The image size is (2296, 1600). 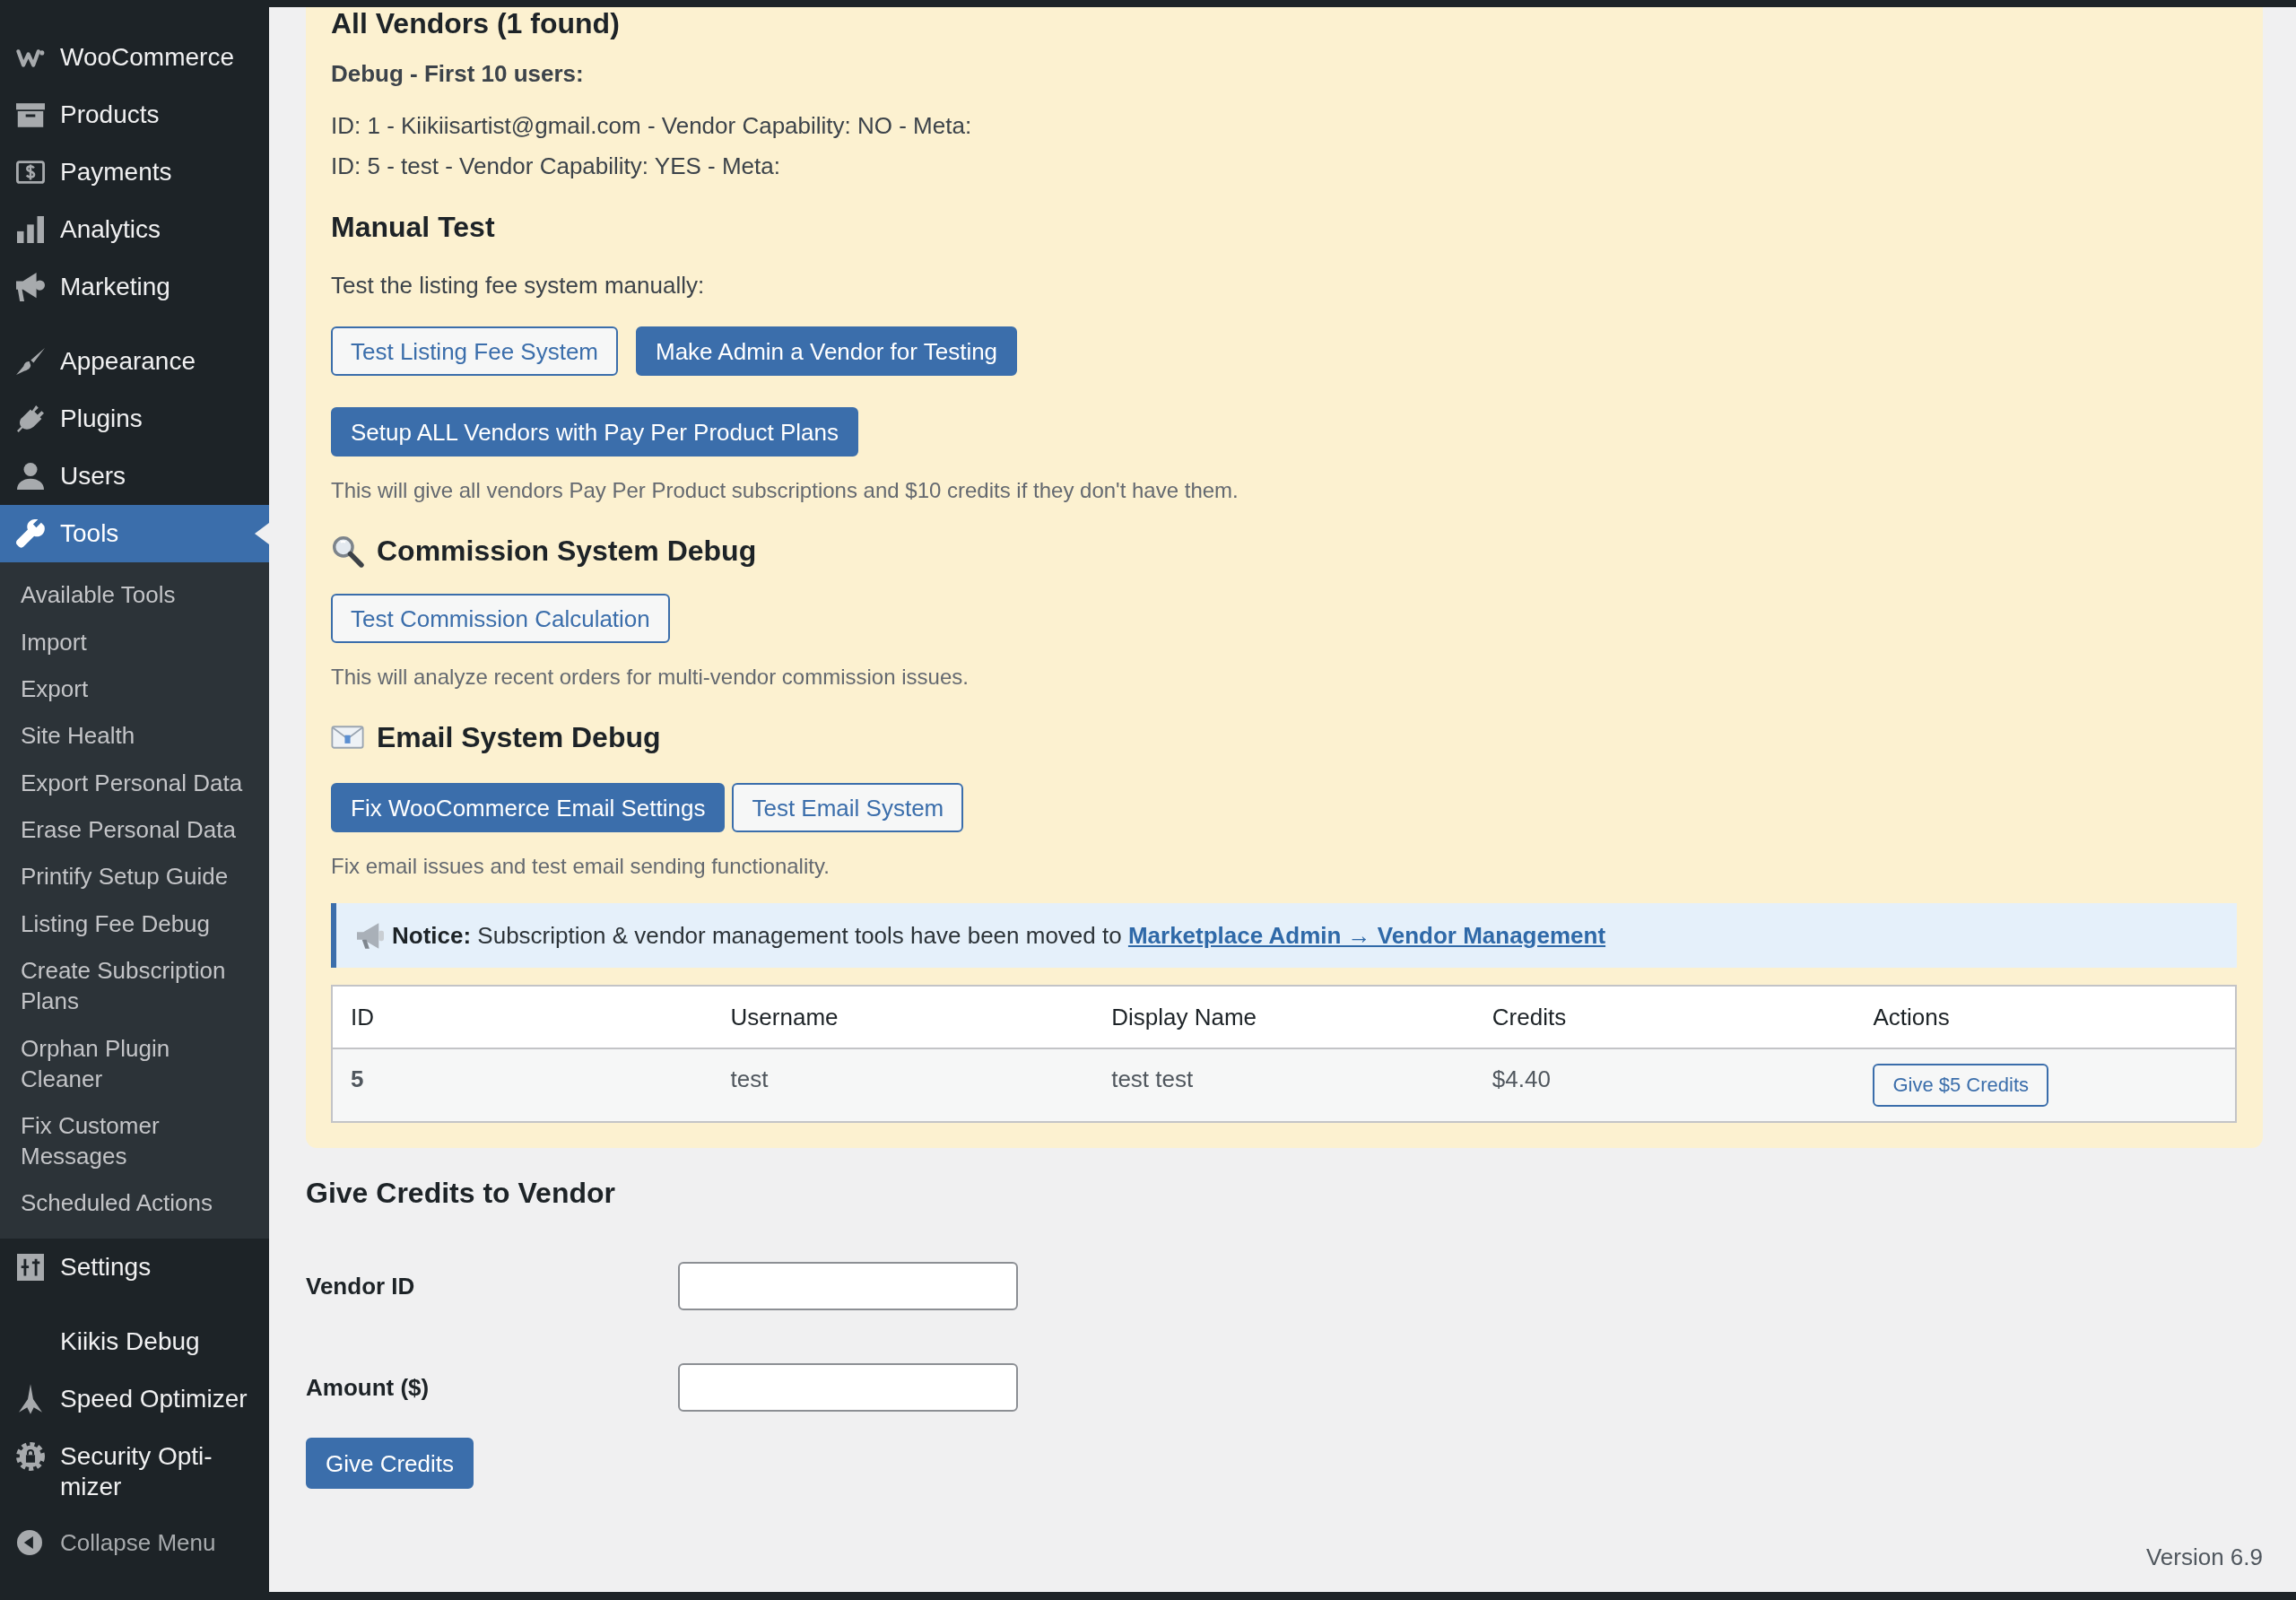 I want to click on gear-lock-icon, so click(x=30, y=1456).